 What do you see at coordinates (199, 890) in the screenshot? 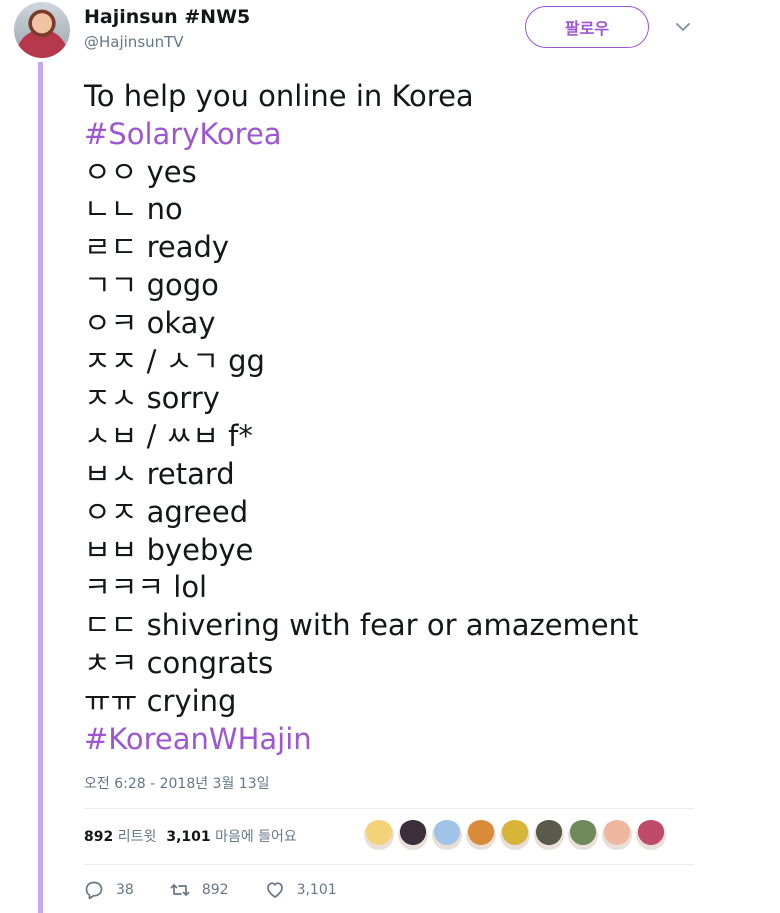
I see `retweet-action: 892` at bounding box center [199, 890].